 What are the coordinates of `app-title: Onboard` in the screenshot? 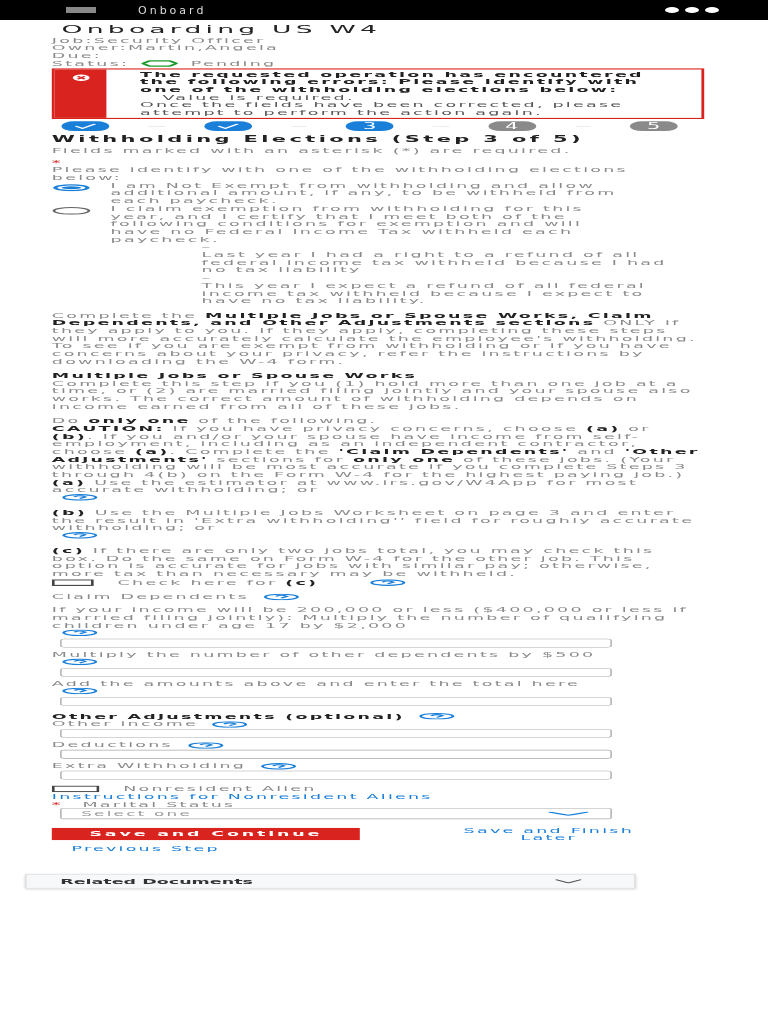 It's located at (173, 10).